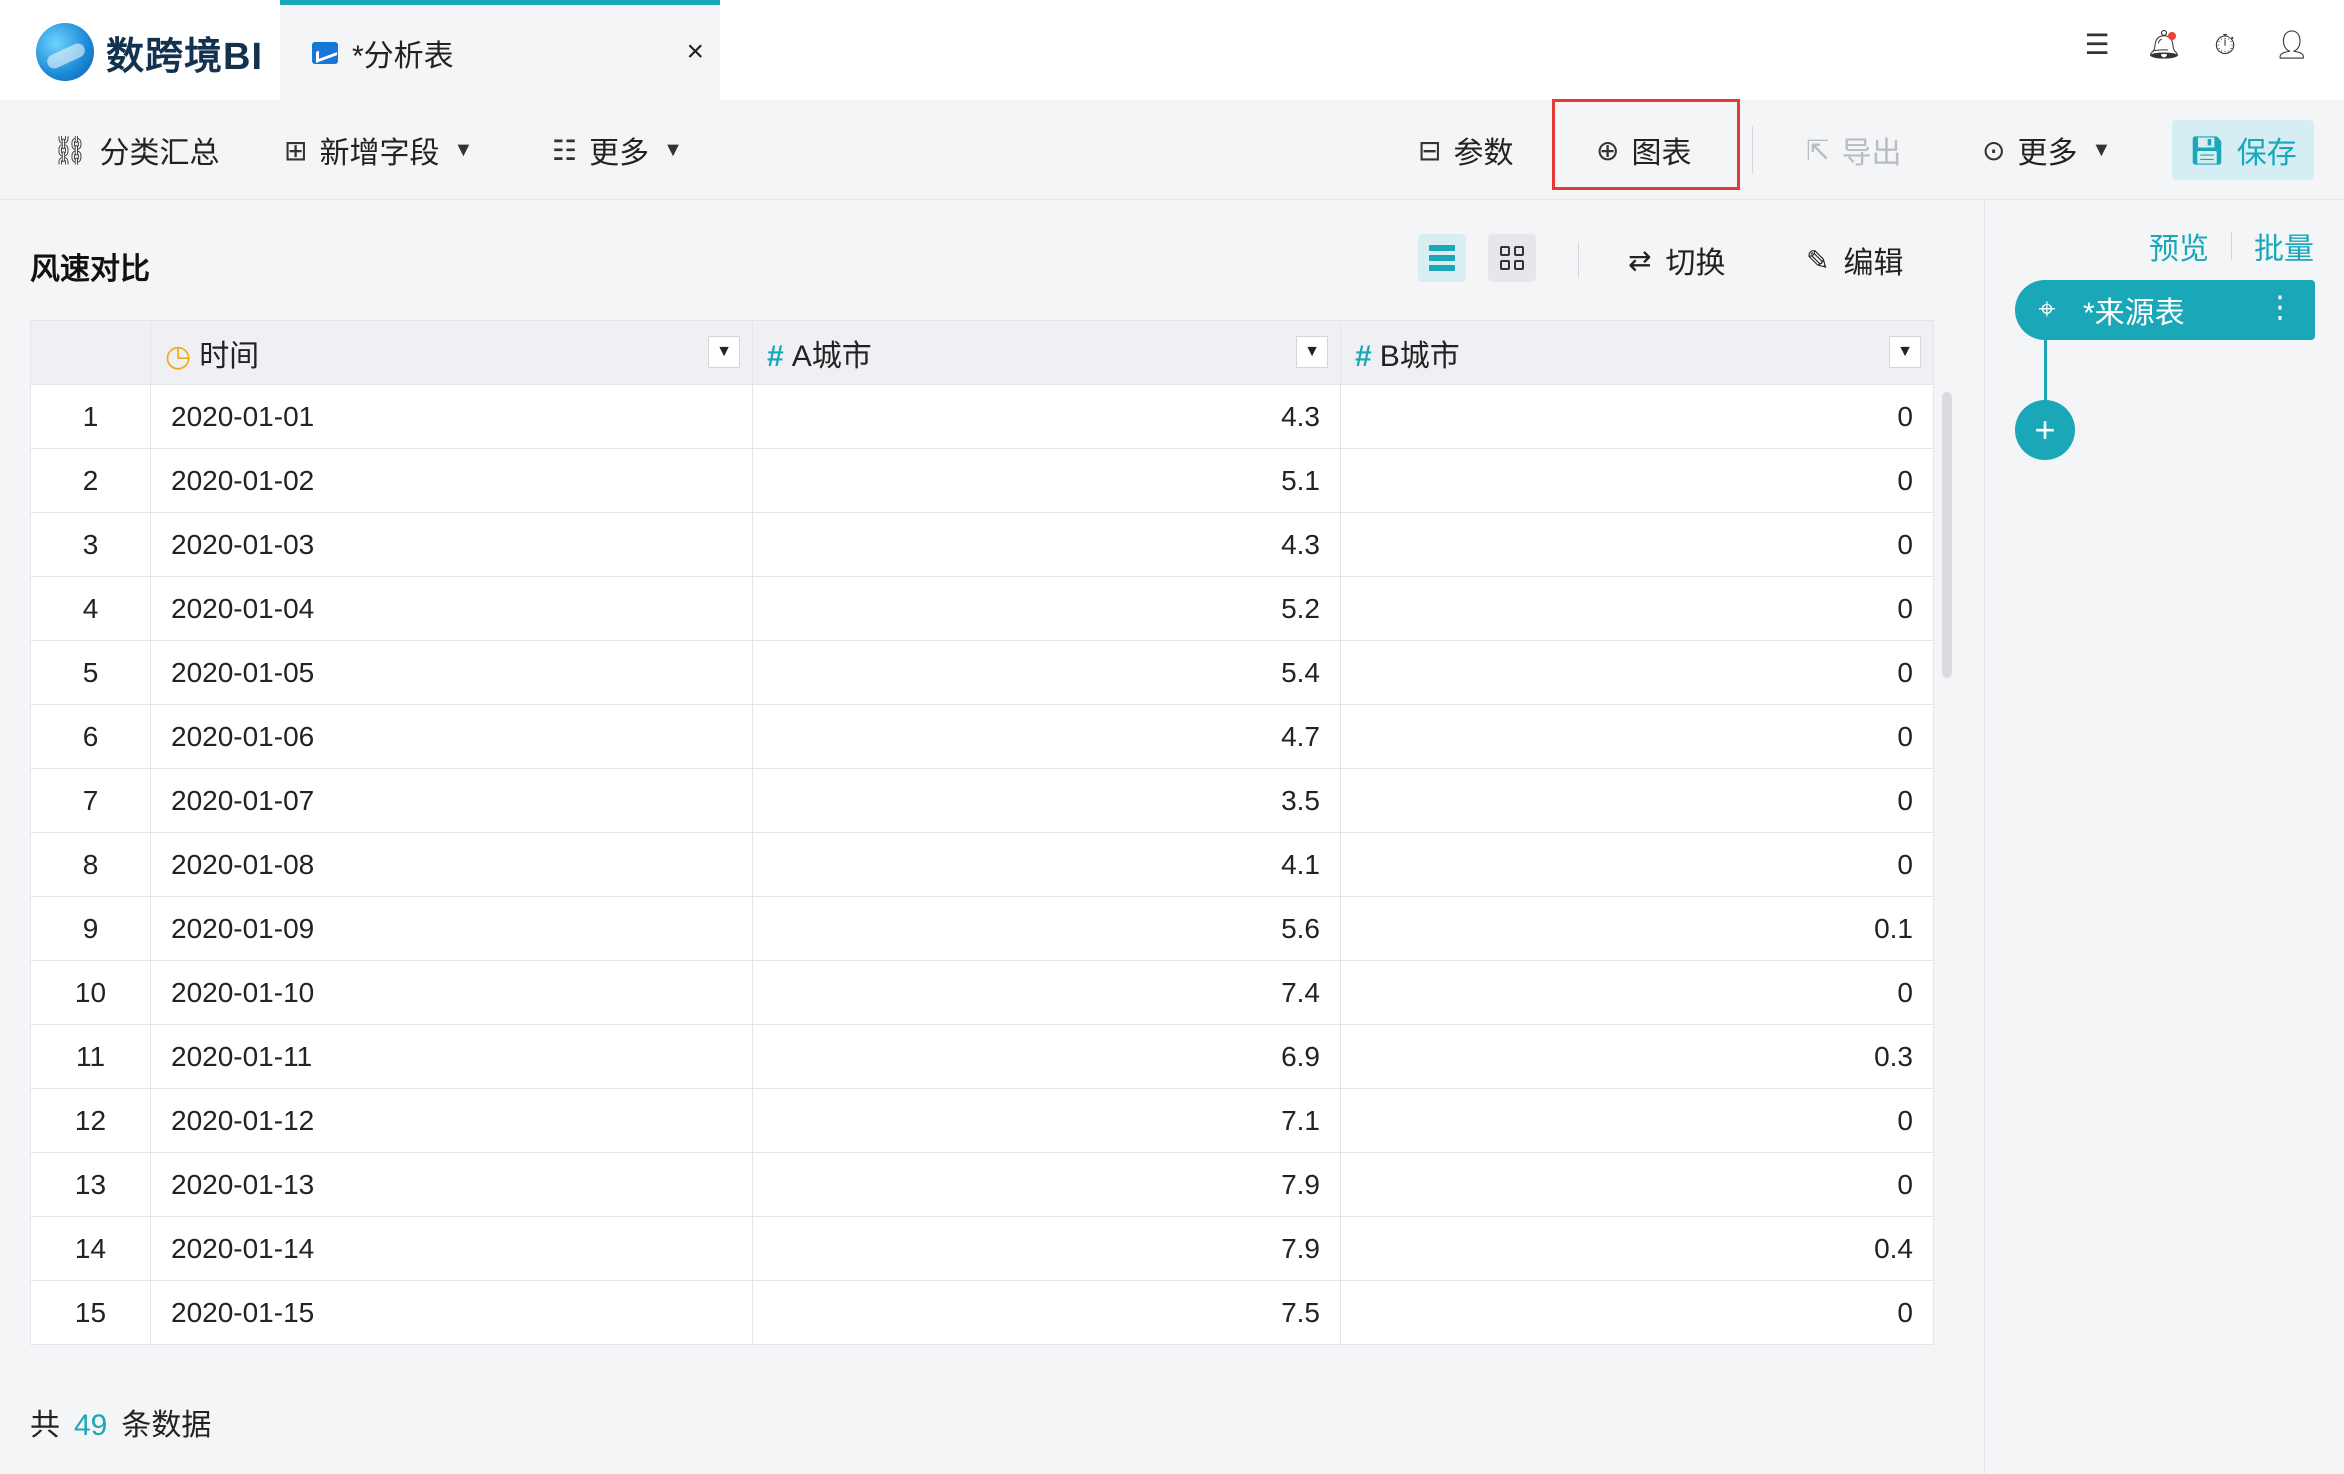 This screenshot has width=2344, height=1474. What do you see at coordinates (90, 672) in the screenshot?
I see `row-index: 5` at bounding box center [90, 672].